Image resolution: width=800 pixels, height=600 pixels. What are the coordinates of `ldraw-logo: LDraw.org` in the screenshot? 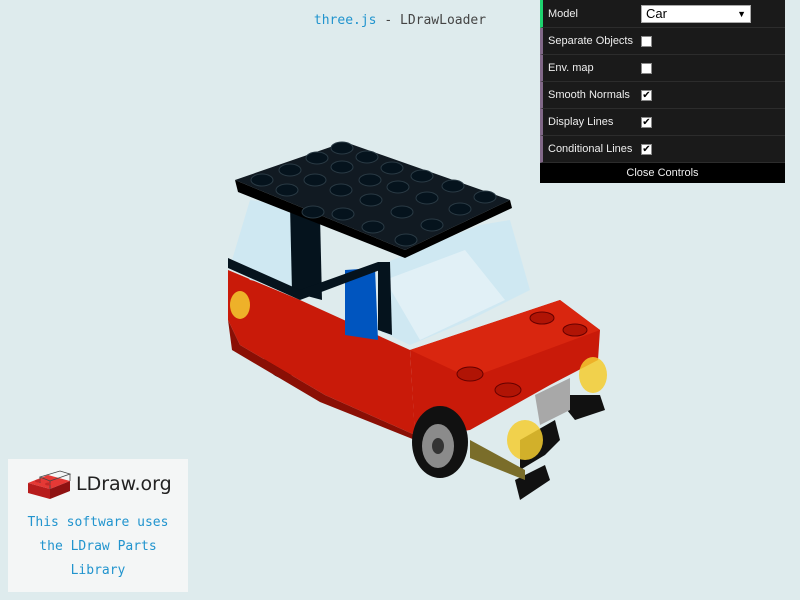 It's located at (101, 485).